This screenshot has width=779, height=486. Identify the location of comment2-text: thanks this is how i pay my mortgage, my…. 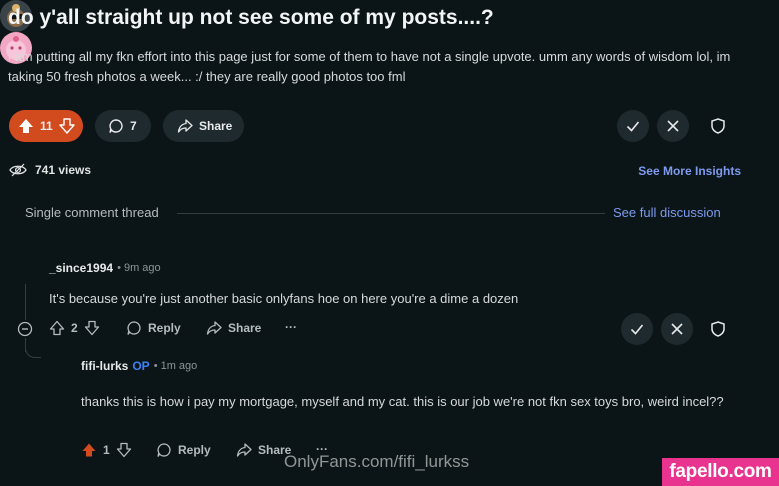
(402, 401).